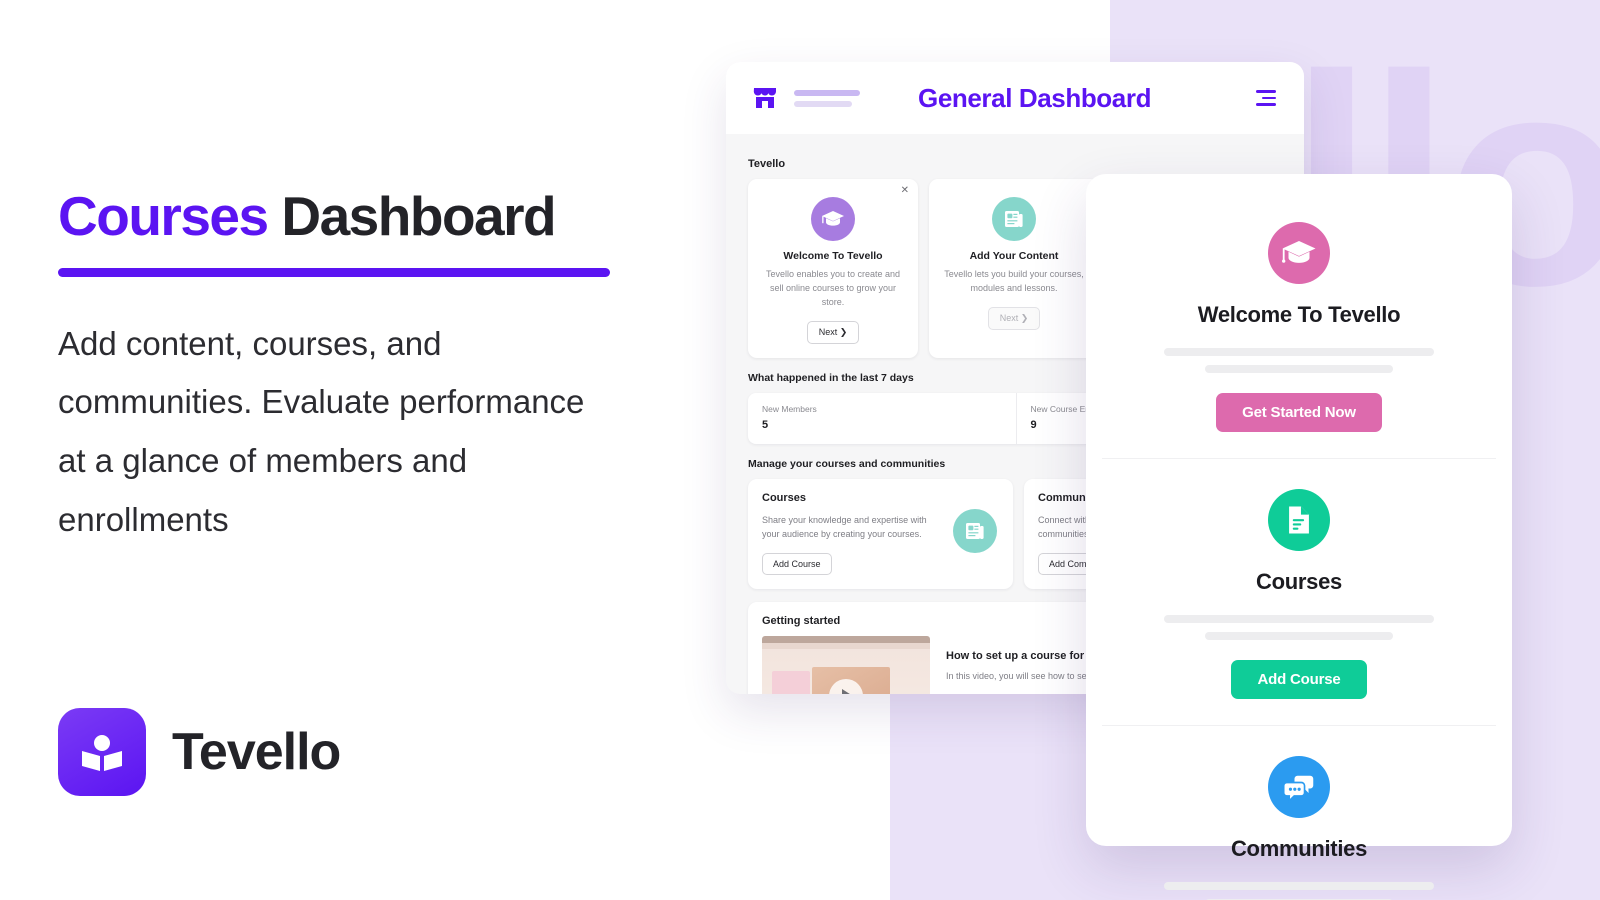 Image resolution: width=1600 pixels, height=900 pixels. I want to click on onboarding-card-title: Add Your Content, so click(1014, 256).